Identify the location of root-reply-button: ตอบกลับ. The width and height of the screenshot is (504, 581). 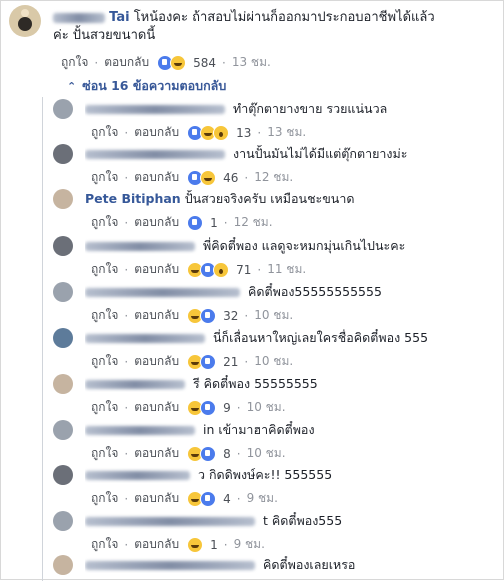
(126, 62).